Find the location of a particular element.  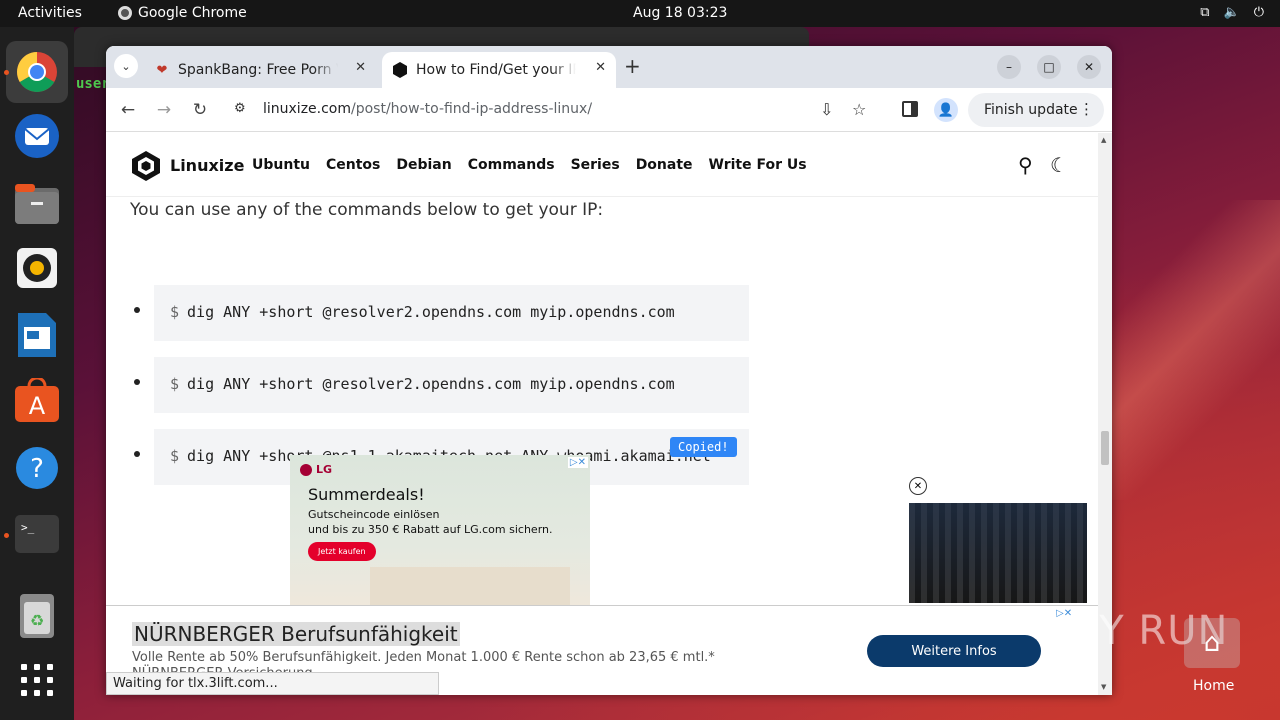

dock-files is located at coordinates (37, 204).